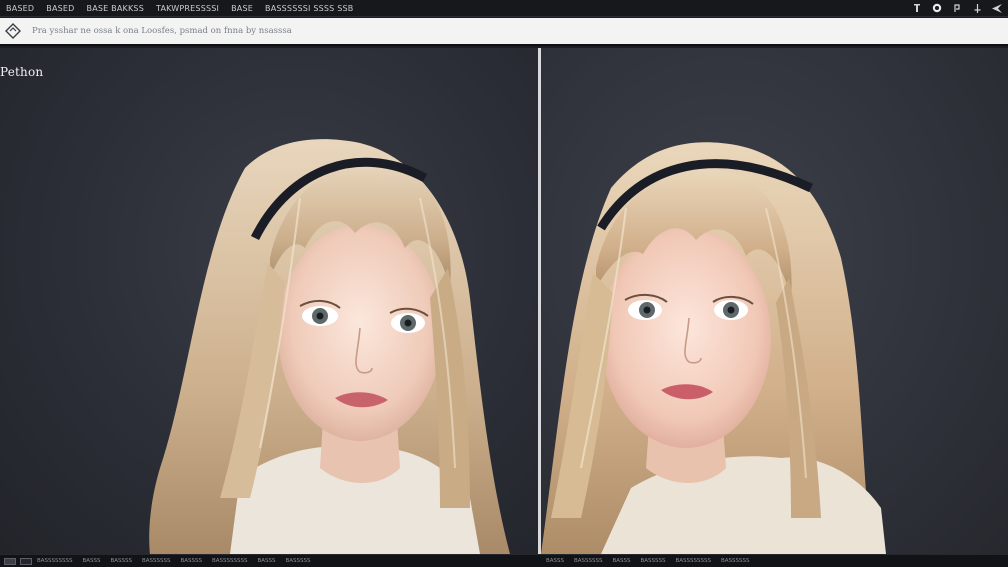  Describe the element at coordinates (20, 8) in the screenshot. I see `menu-item-1: BASED` at that location.